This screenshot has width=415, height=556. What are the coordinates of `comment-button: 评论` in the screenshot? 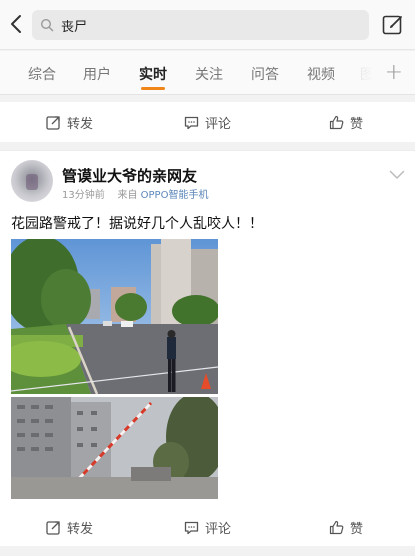 It's located at (207, 122).